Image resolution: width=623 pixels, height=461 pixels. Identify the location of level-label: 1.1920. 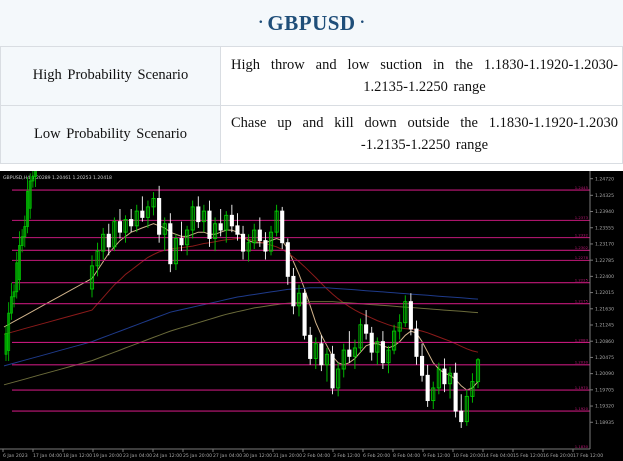
(582, 408).